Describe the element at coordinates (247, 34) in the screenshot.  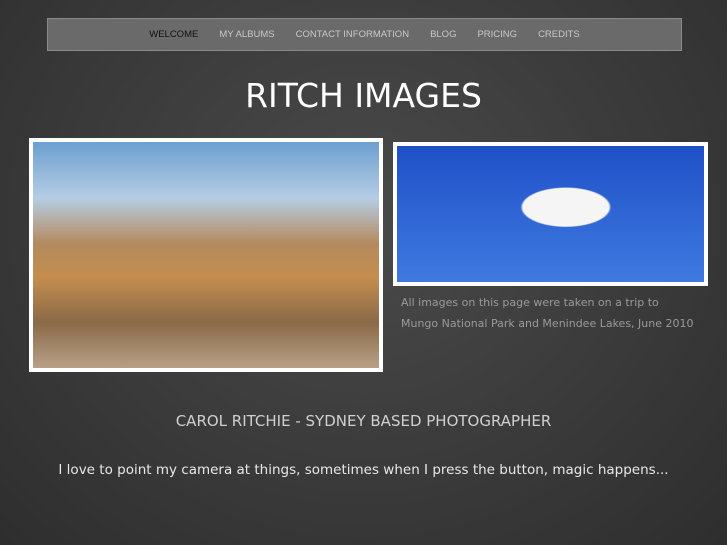
I see `nav-my-albums: MY ALBUMS` at that location.